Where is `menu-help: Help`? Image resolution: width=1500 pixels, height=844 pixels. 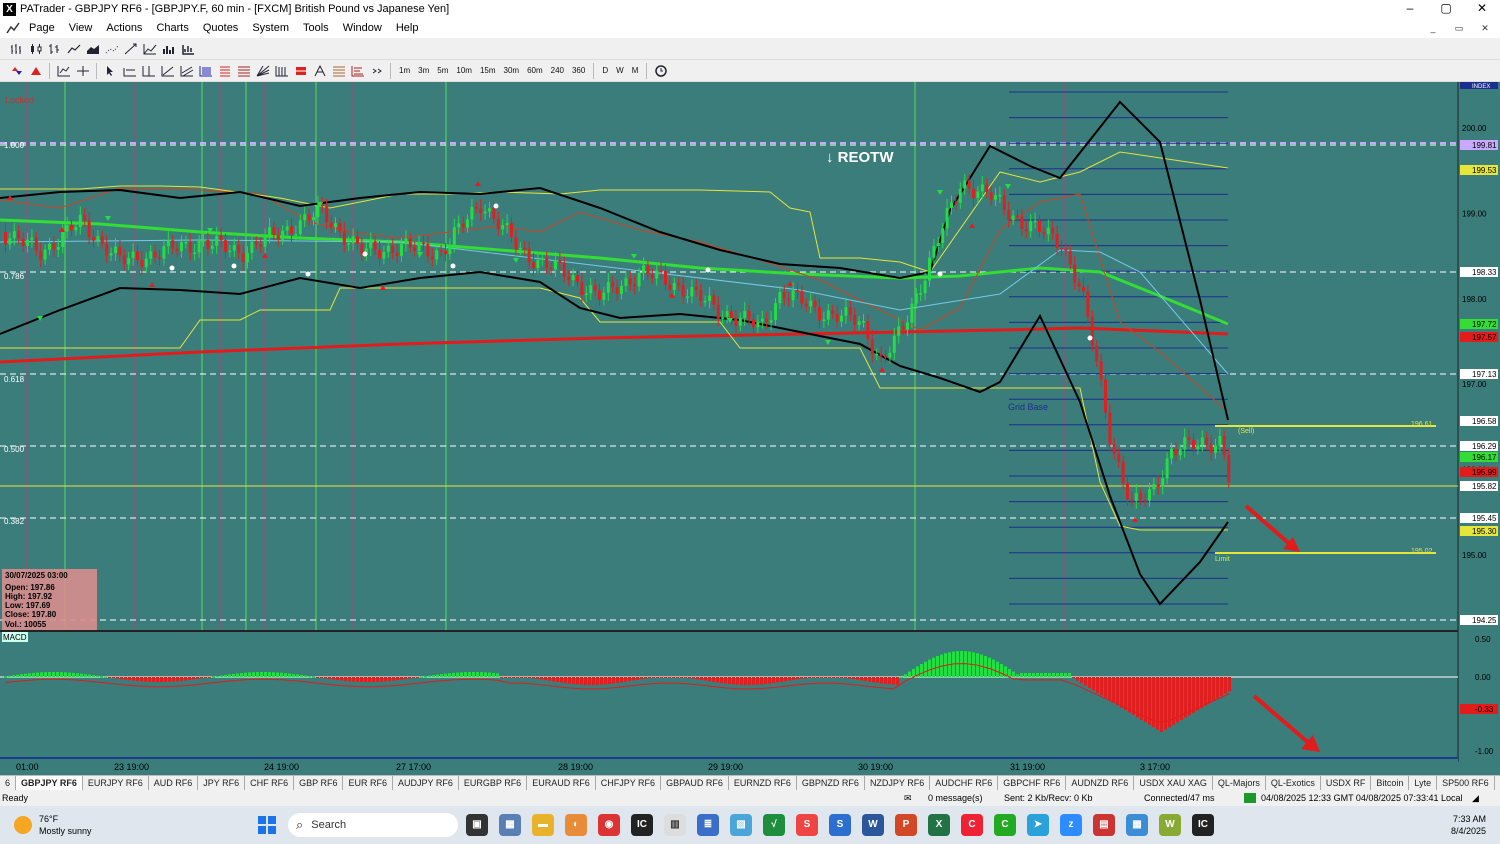
menu-help: Help is located at coordinates (407, 28).